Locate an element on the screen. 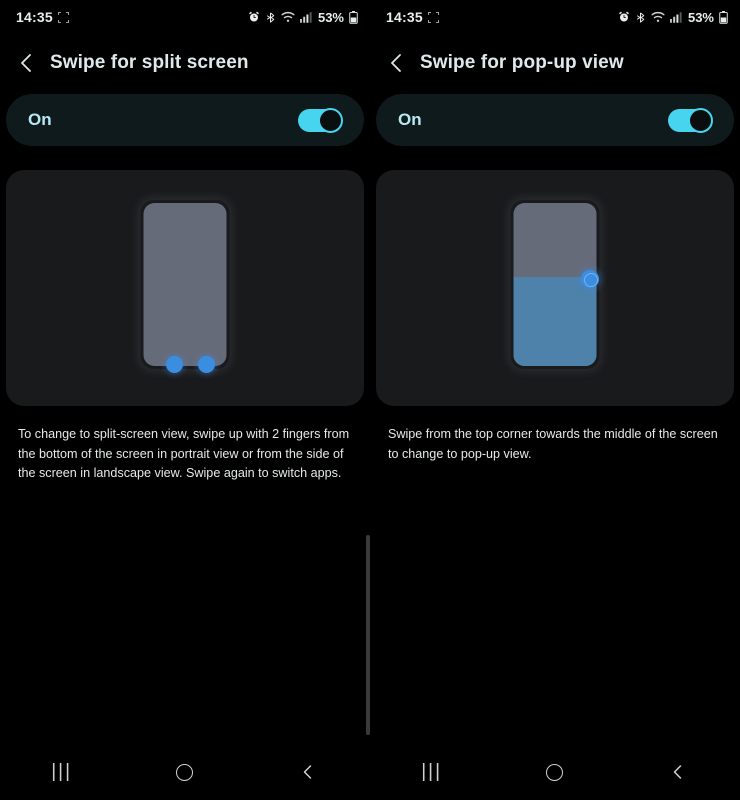 The image size is (740, 800). pop-up-view-illustration is located at coordinates (555, 288).